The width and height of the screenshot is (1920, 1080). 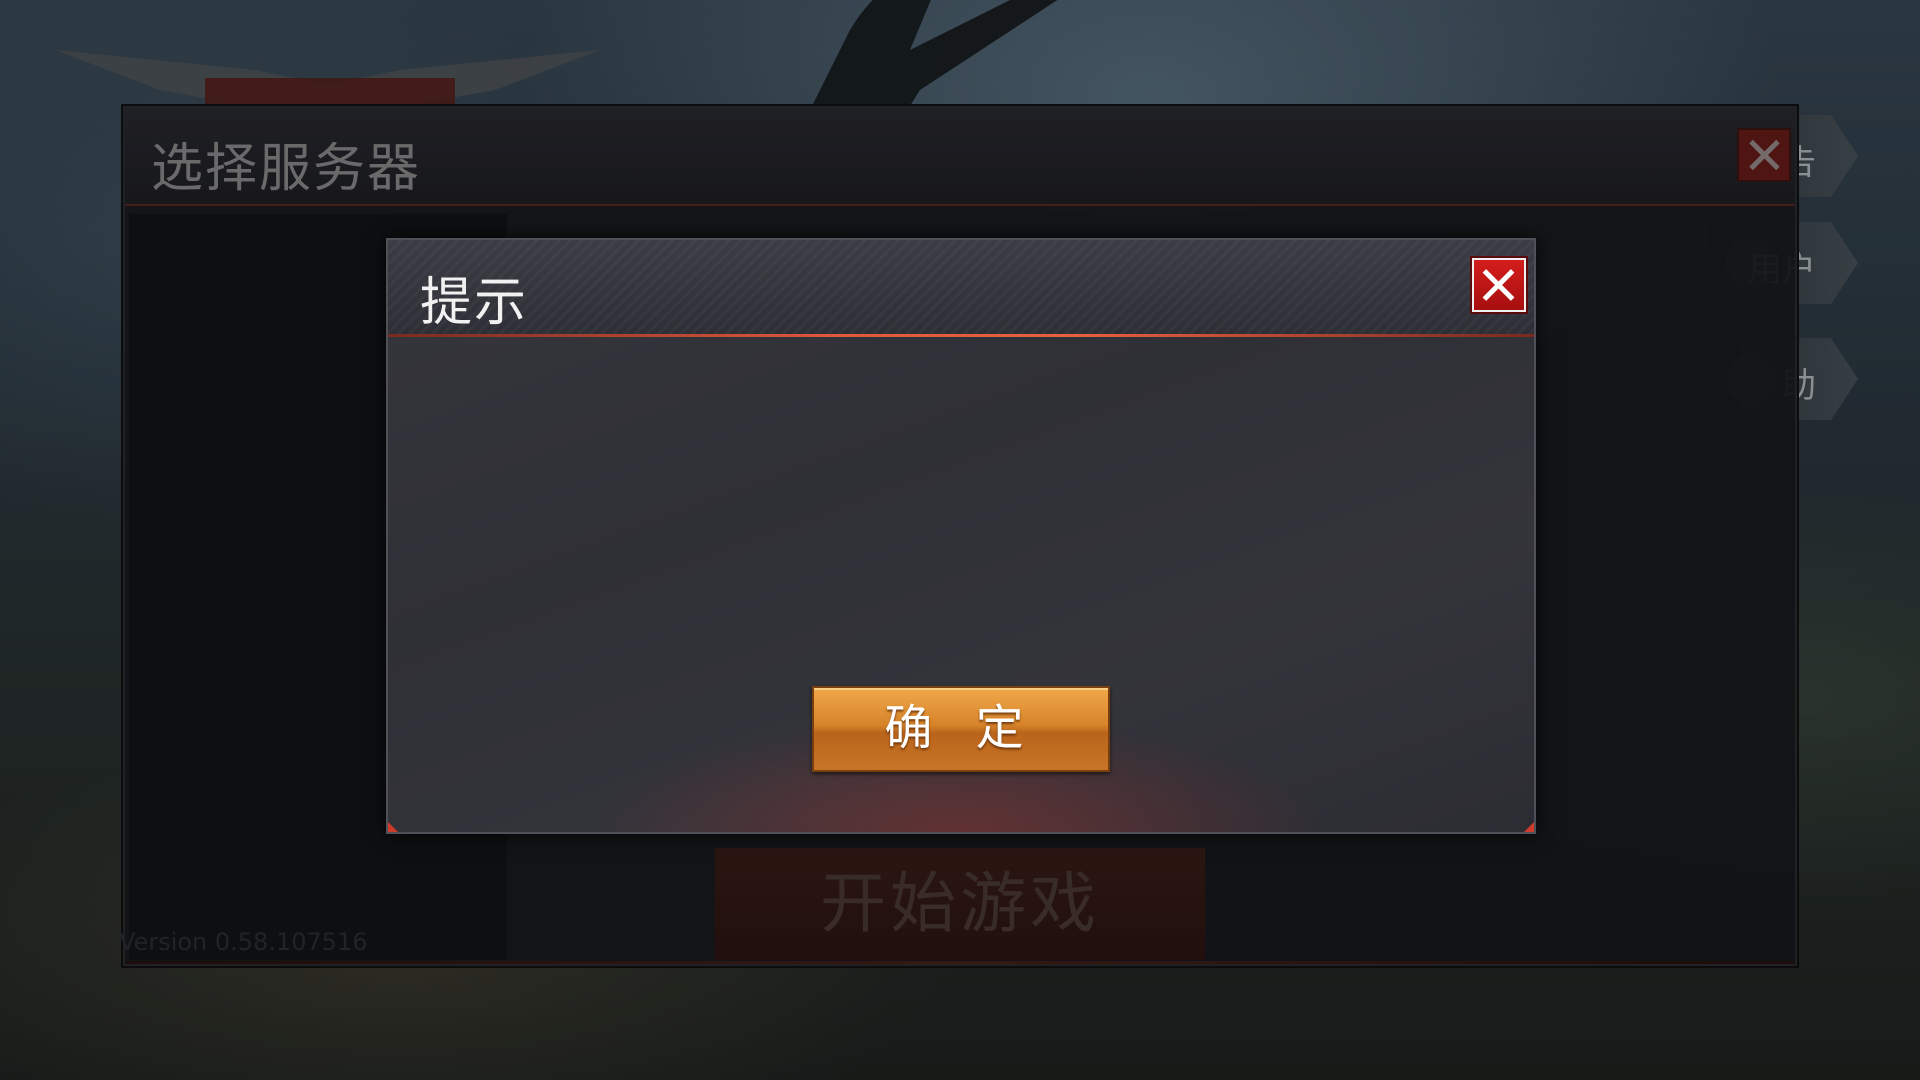 What do you see at coordinates (474, 303) in the screenshot?
I see `dialog-title: 提示` at bounding box center [474, 303].